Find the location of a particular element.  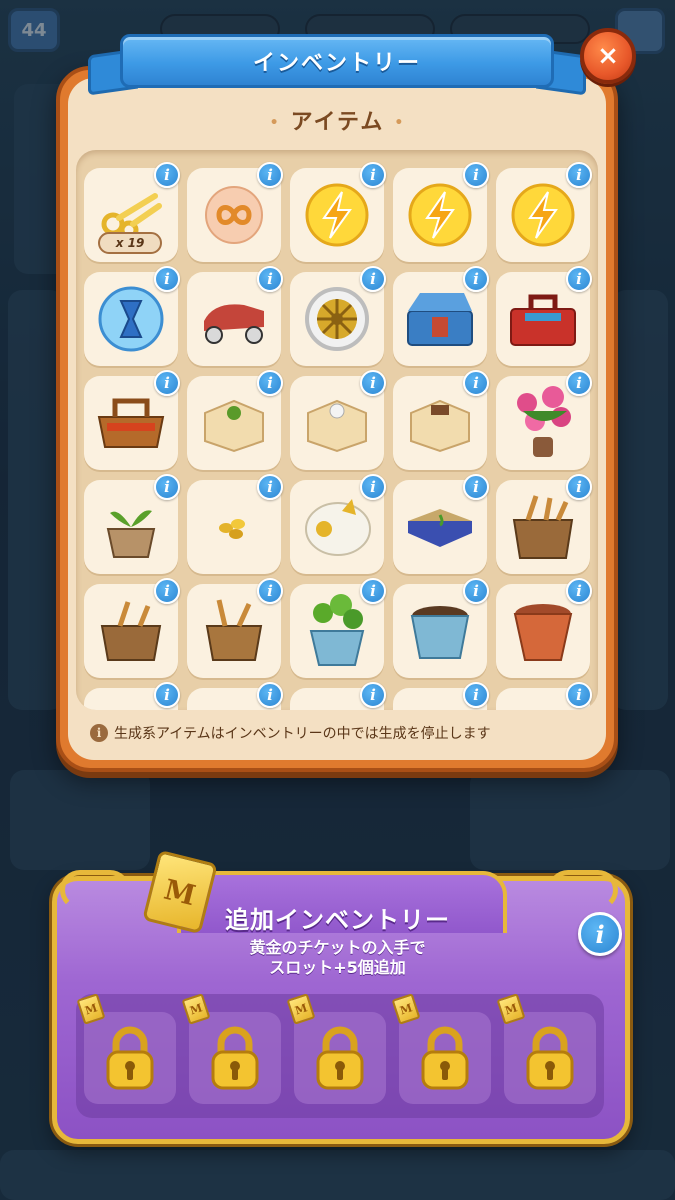

inventory-title-ribbon: インベントリー is located at coordinates (337, 62).